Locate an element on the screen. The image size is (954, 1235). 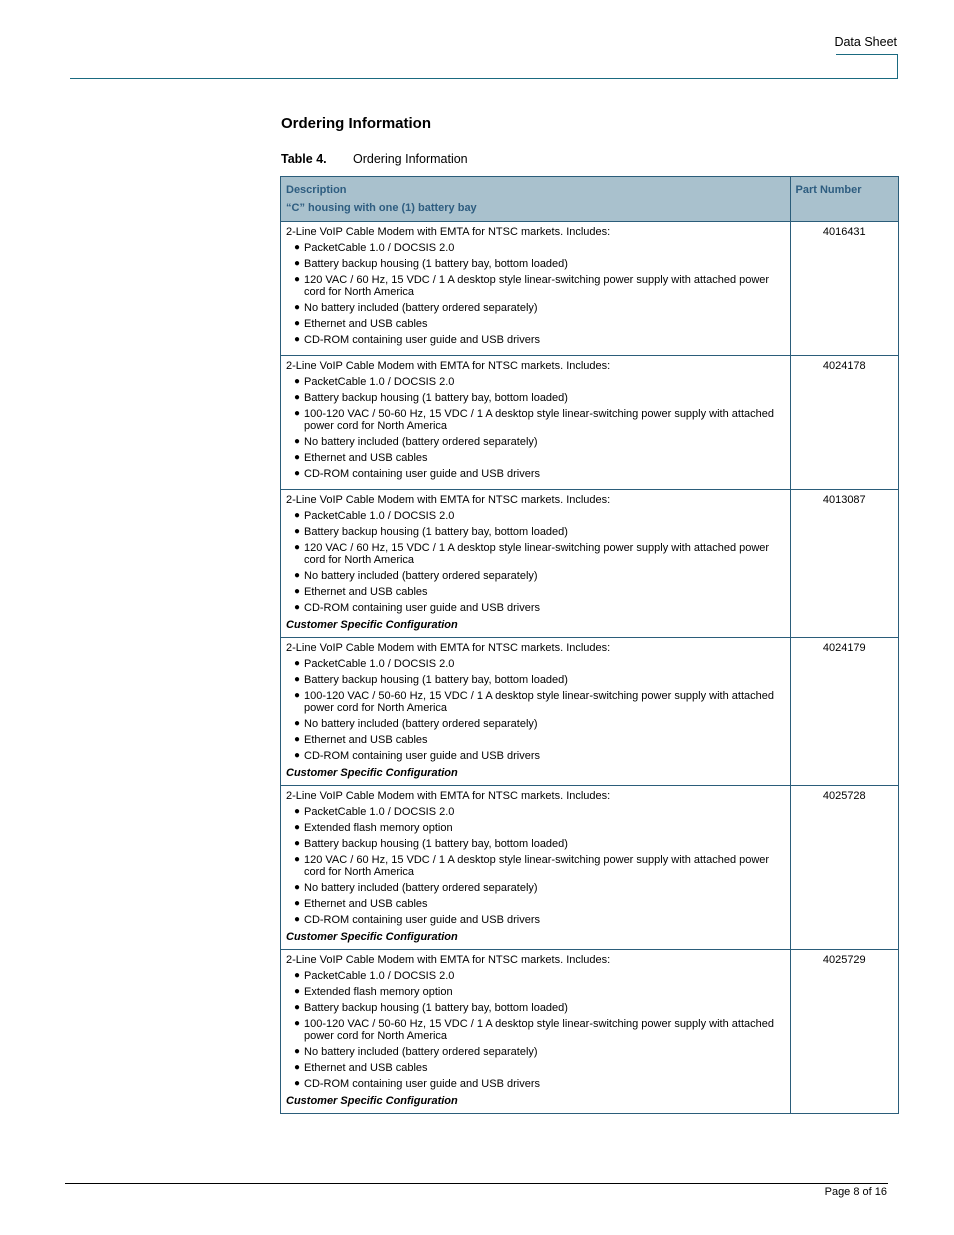
feature-text: Extended flash memory option is located at coordinates (378, 828).